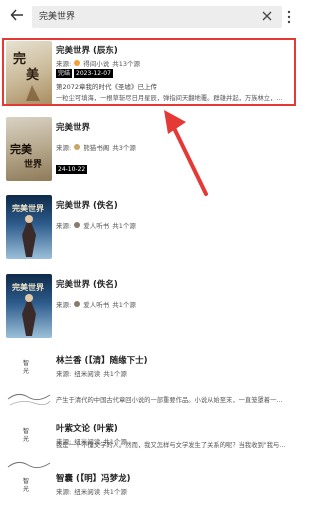 This screenshot has height=522, width=320. I want to click on status-badges: 24-10-22, so click(72, 169).